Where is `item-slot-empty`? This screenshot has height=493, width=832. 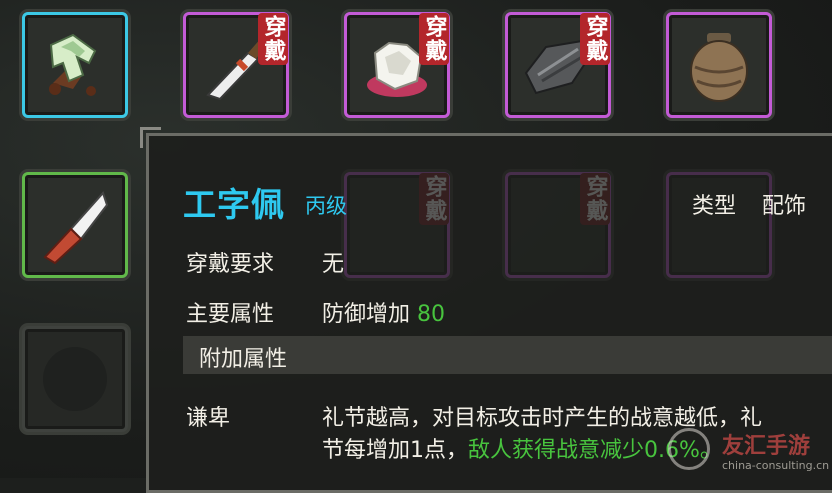
item-slot-empty is located at coordinates (75, 379).